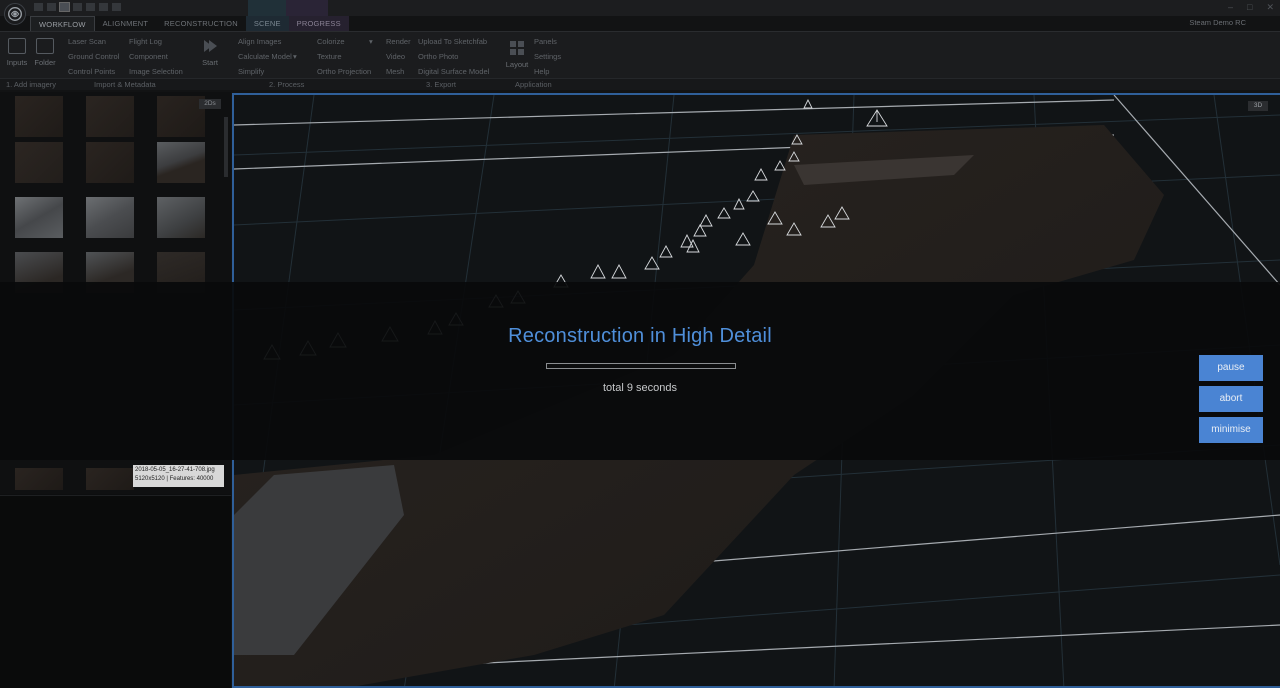 Image resolution: width=1280 pixels, height=688 pixels. What do you see at coordinates (116, 7) in the screenshot?
I see `quick-access-menu-icon` at bounding box center [116, 7].